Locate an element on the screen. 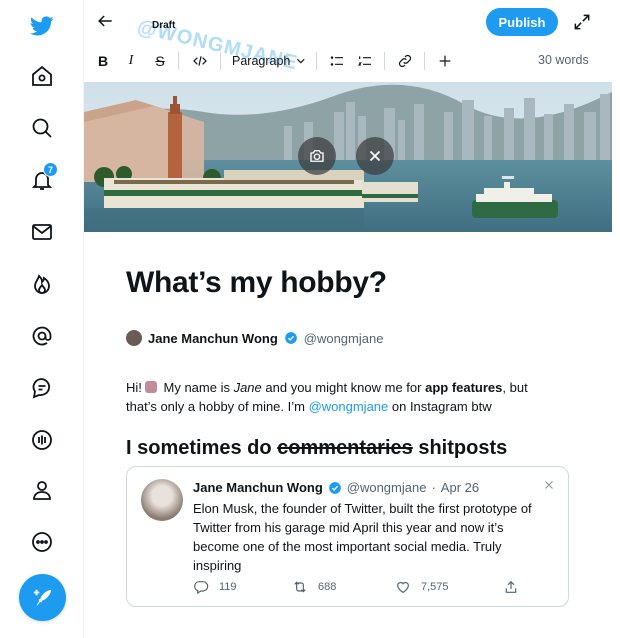  author-byline: Jane Manchun Wong @wongmjane is located at coordinates (254, 338).